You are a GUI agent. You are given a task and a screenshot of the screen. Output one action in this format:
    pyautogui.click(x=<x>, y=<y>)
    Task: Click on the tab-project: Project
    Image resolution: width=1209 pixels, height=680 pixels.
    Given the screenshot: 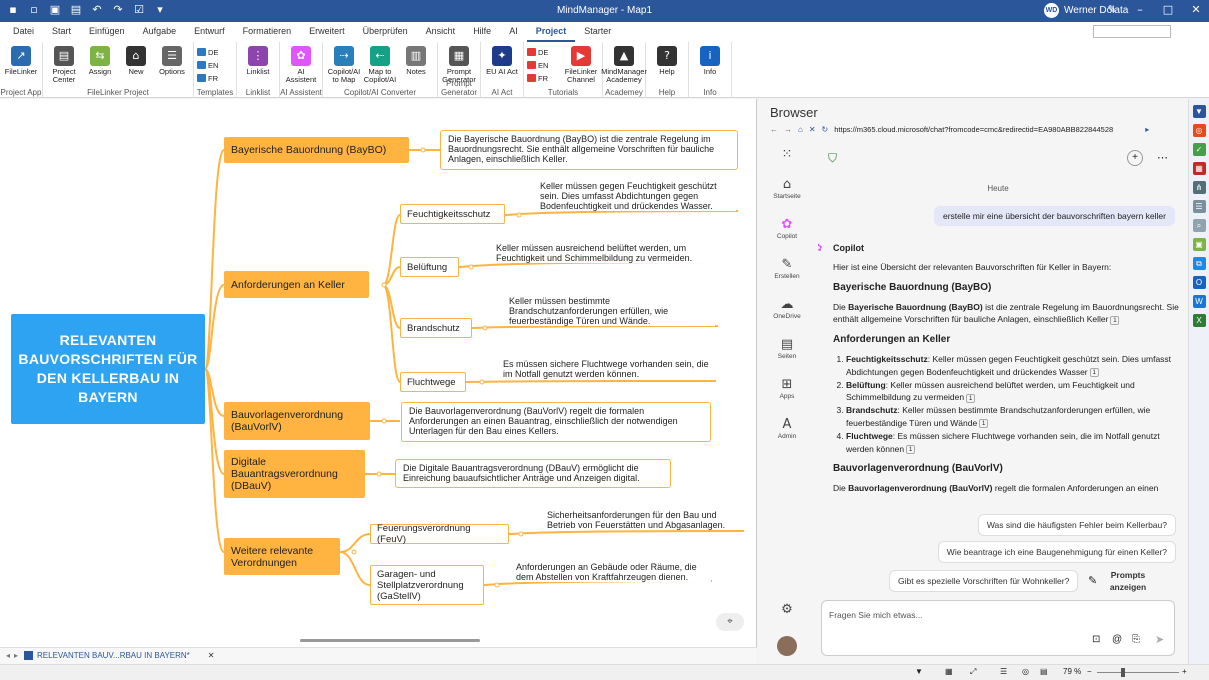 What is the action you would take?
    pyautogui.click(x=551, y=32)
    